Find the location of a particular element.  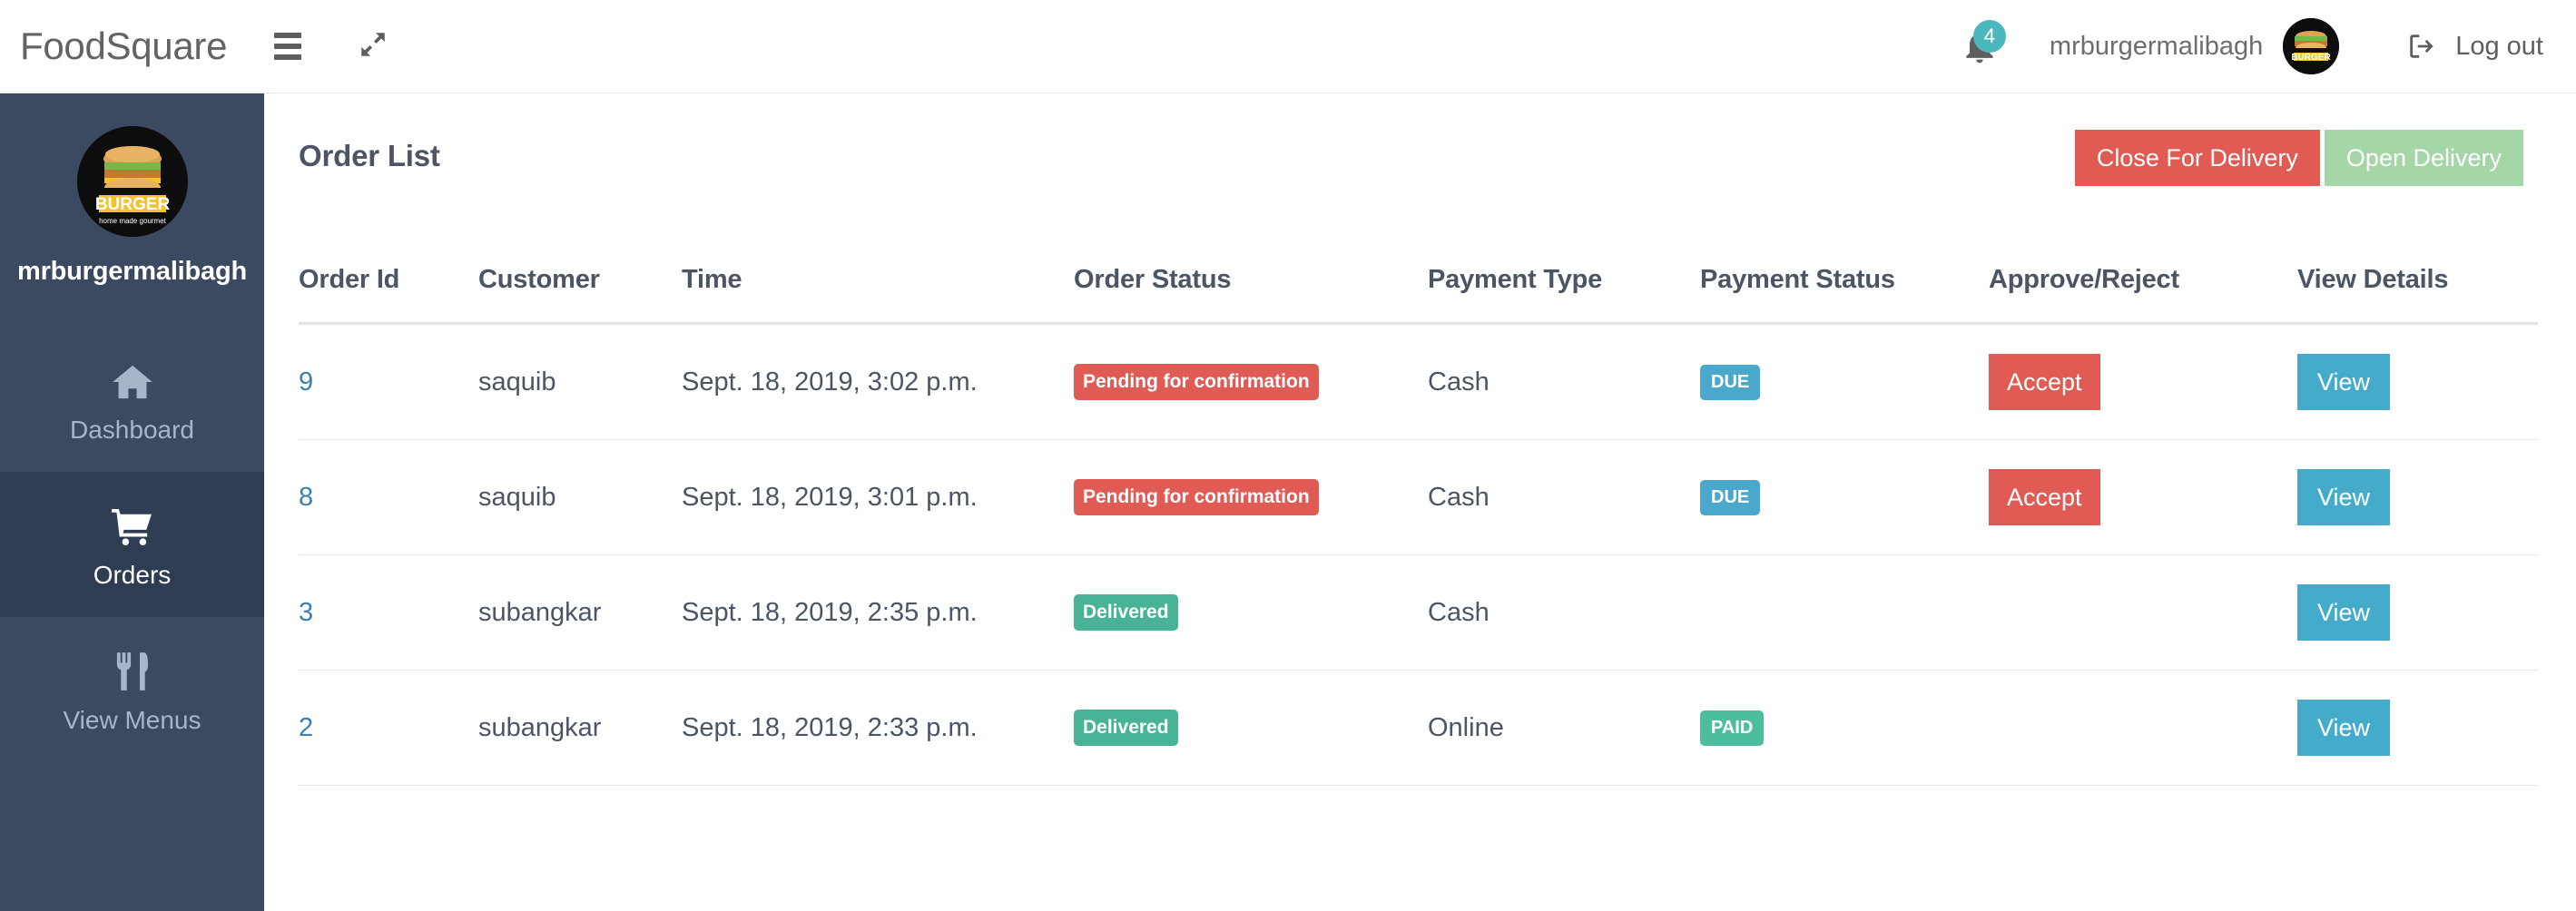

column-header-approve-reject: Approve/Reject is located at coordinates (2143, 295).